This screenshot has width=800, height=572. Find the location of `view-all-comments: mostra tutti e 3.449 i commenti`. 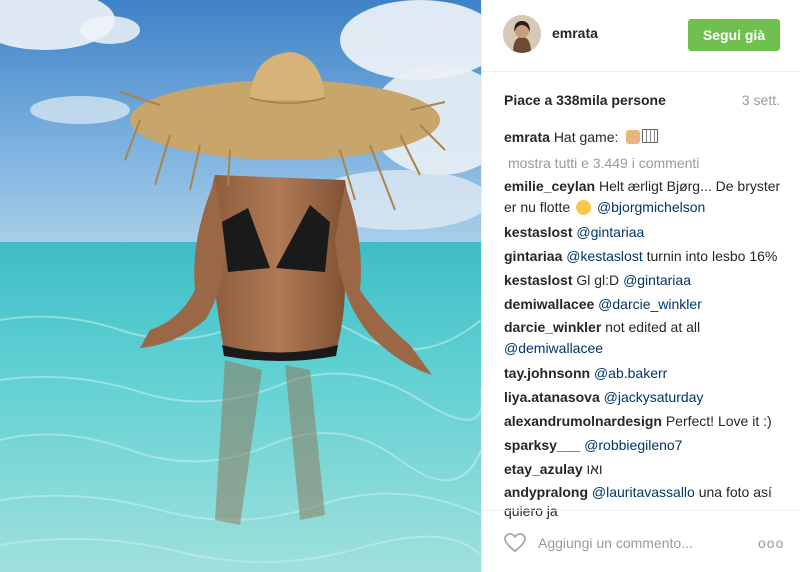

view-all-comments: mostra tutti e 3.449 i commenti is located at coordinates (643, 163).